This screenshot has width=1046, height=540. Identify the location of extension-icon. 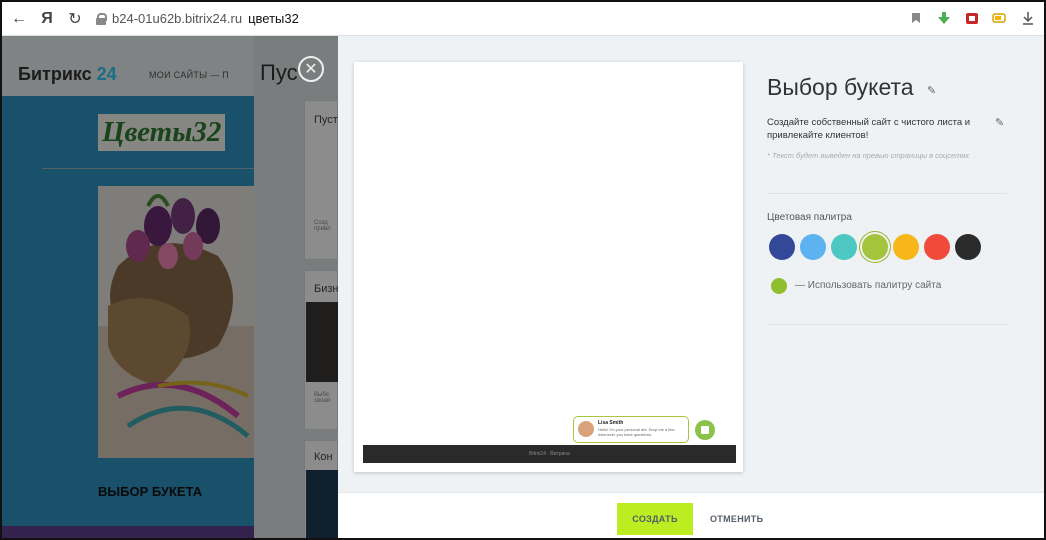
(972, 18).